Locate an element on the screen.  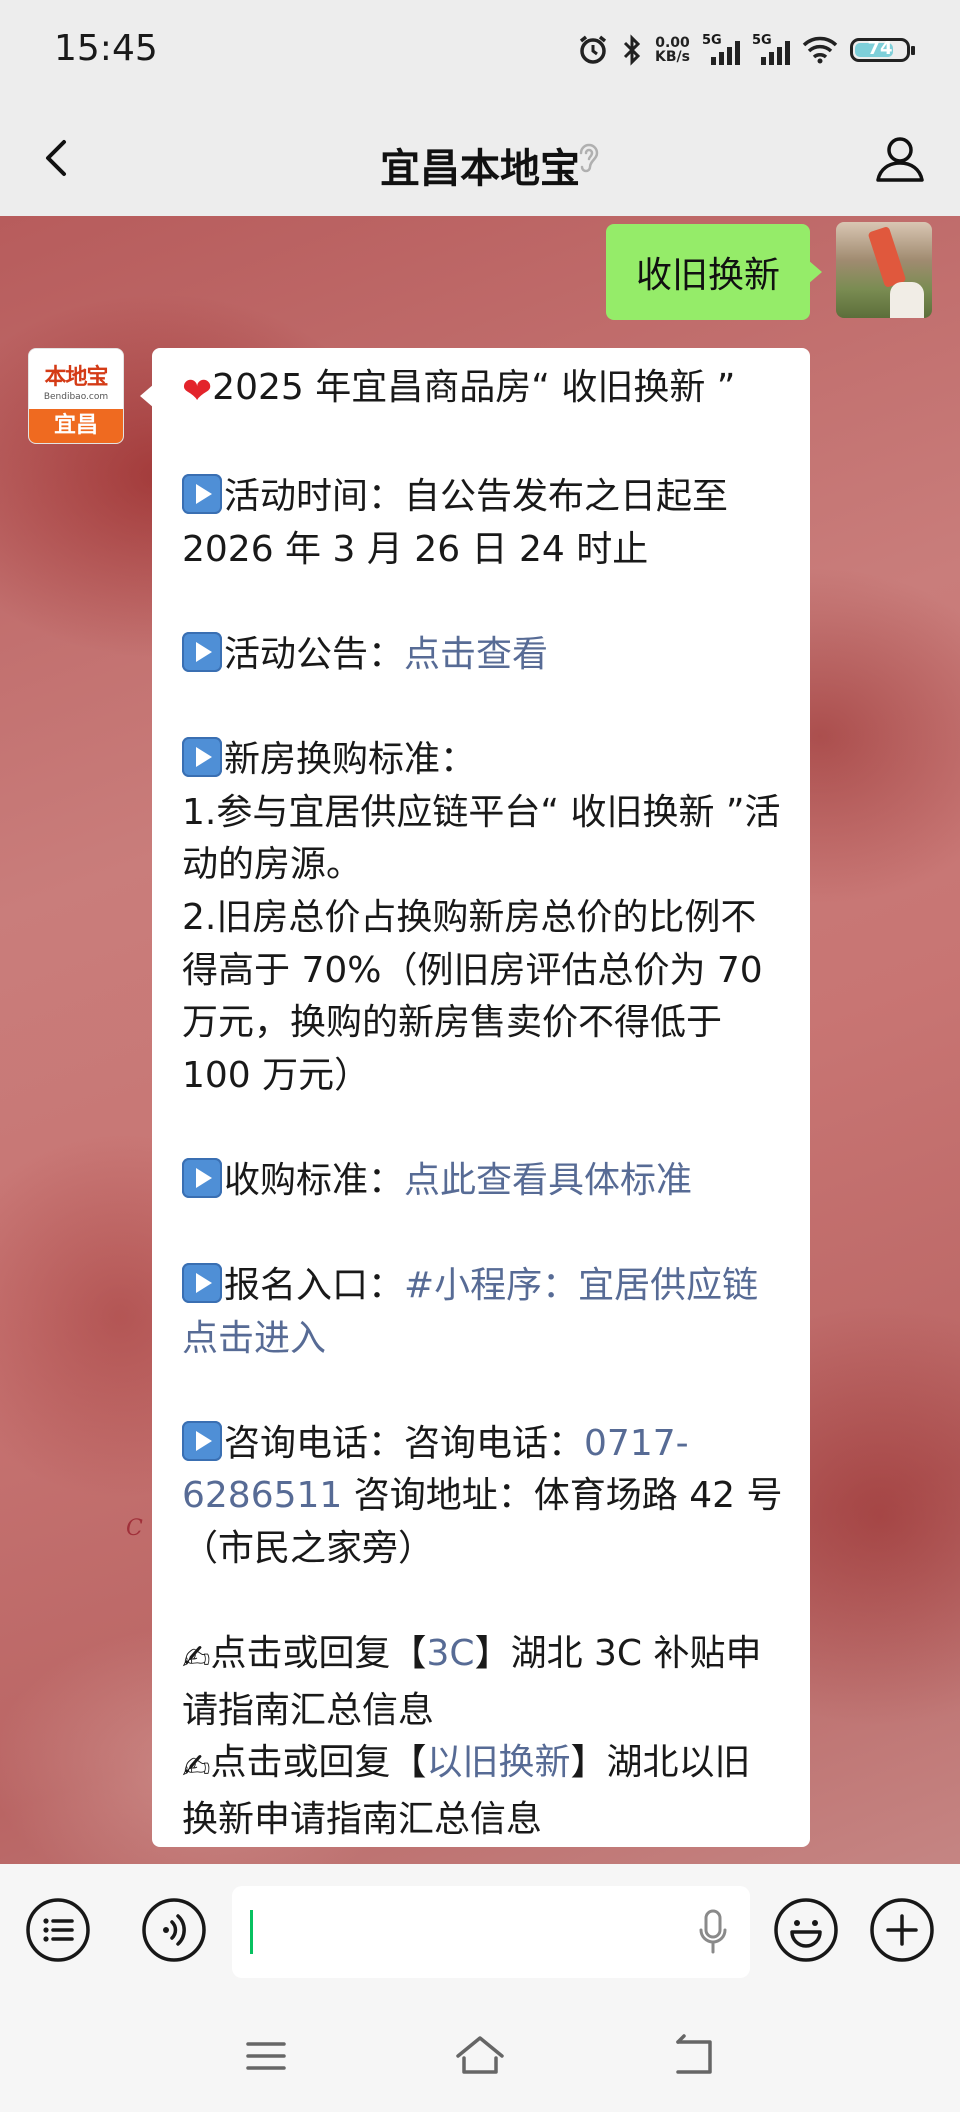
ear-icon is located at coordinates (589, 160).